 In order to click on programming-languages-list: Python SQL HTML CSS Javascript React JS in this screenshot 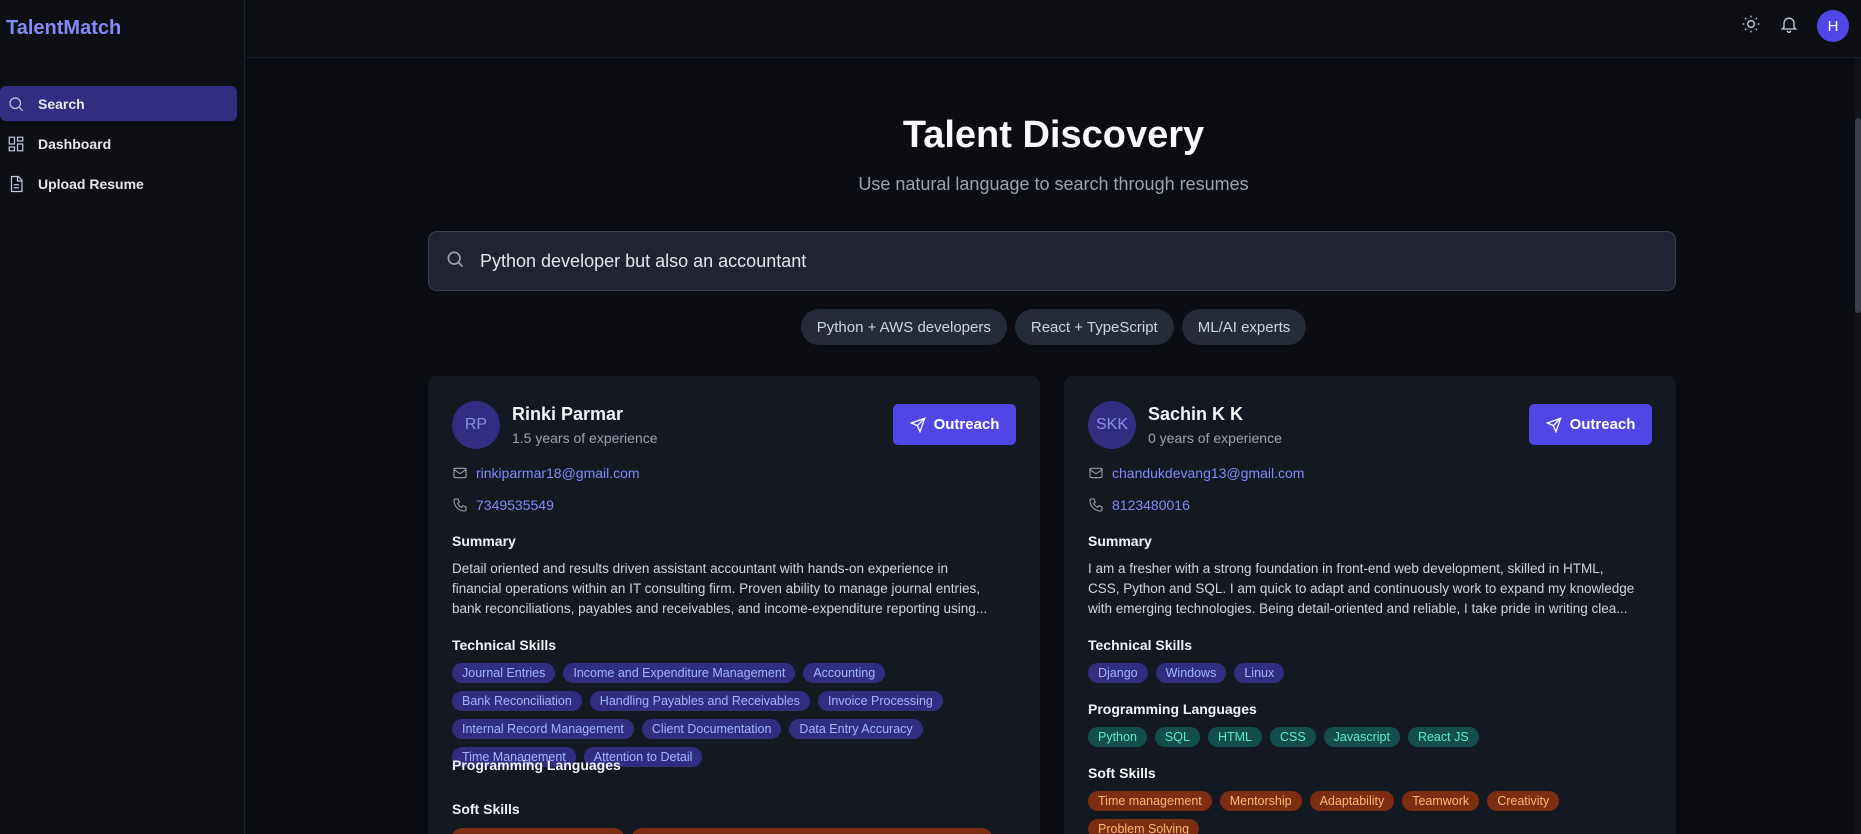, I will do `click(1373, 737)`.